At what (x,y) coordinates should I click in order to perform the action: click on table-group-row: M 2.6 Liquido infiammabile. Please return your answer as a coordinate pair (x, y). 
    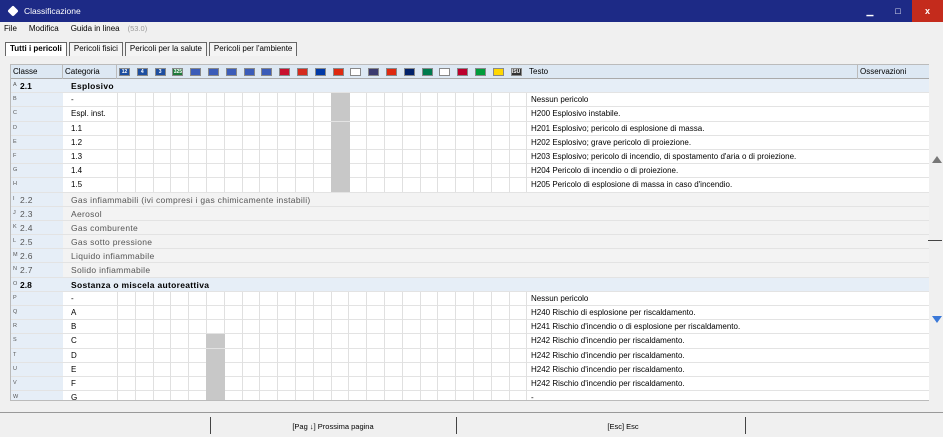
    Looking at the image, I should click on (470, 256).